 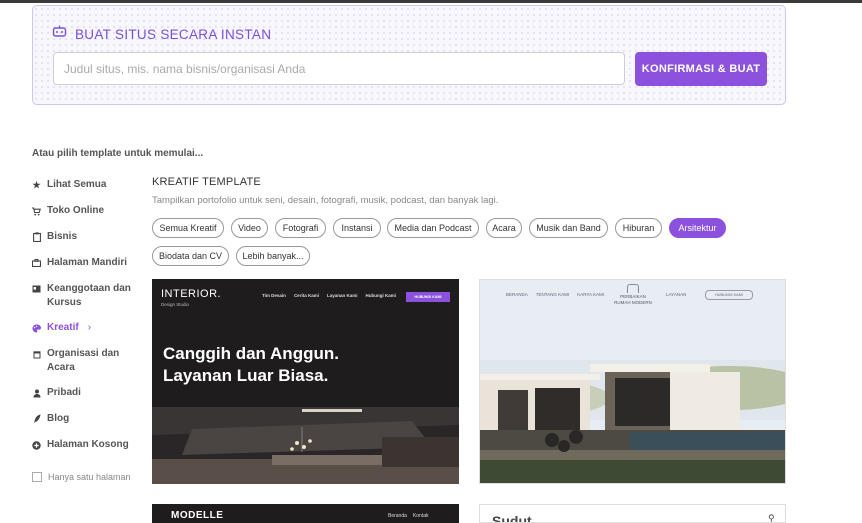 I want to click on search-icon: ⚲, so click(x=771, y=518).